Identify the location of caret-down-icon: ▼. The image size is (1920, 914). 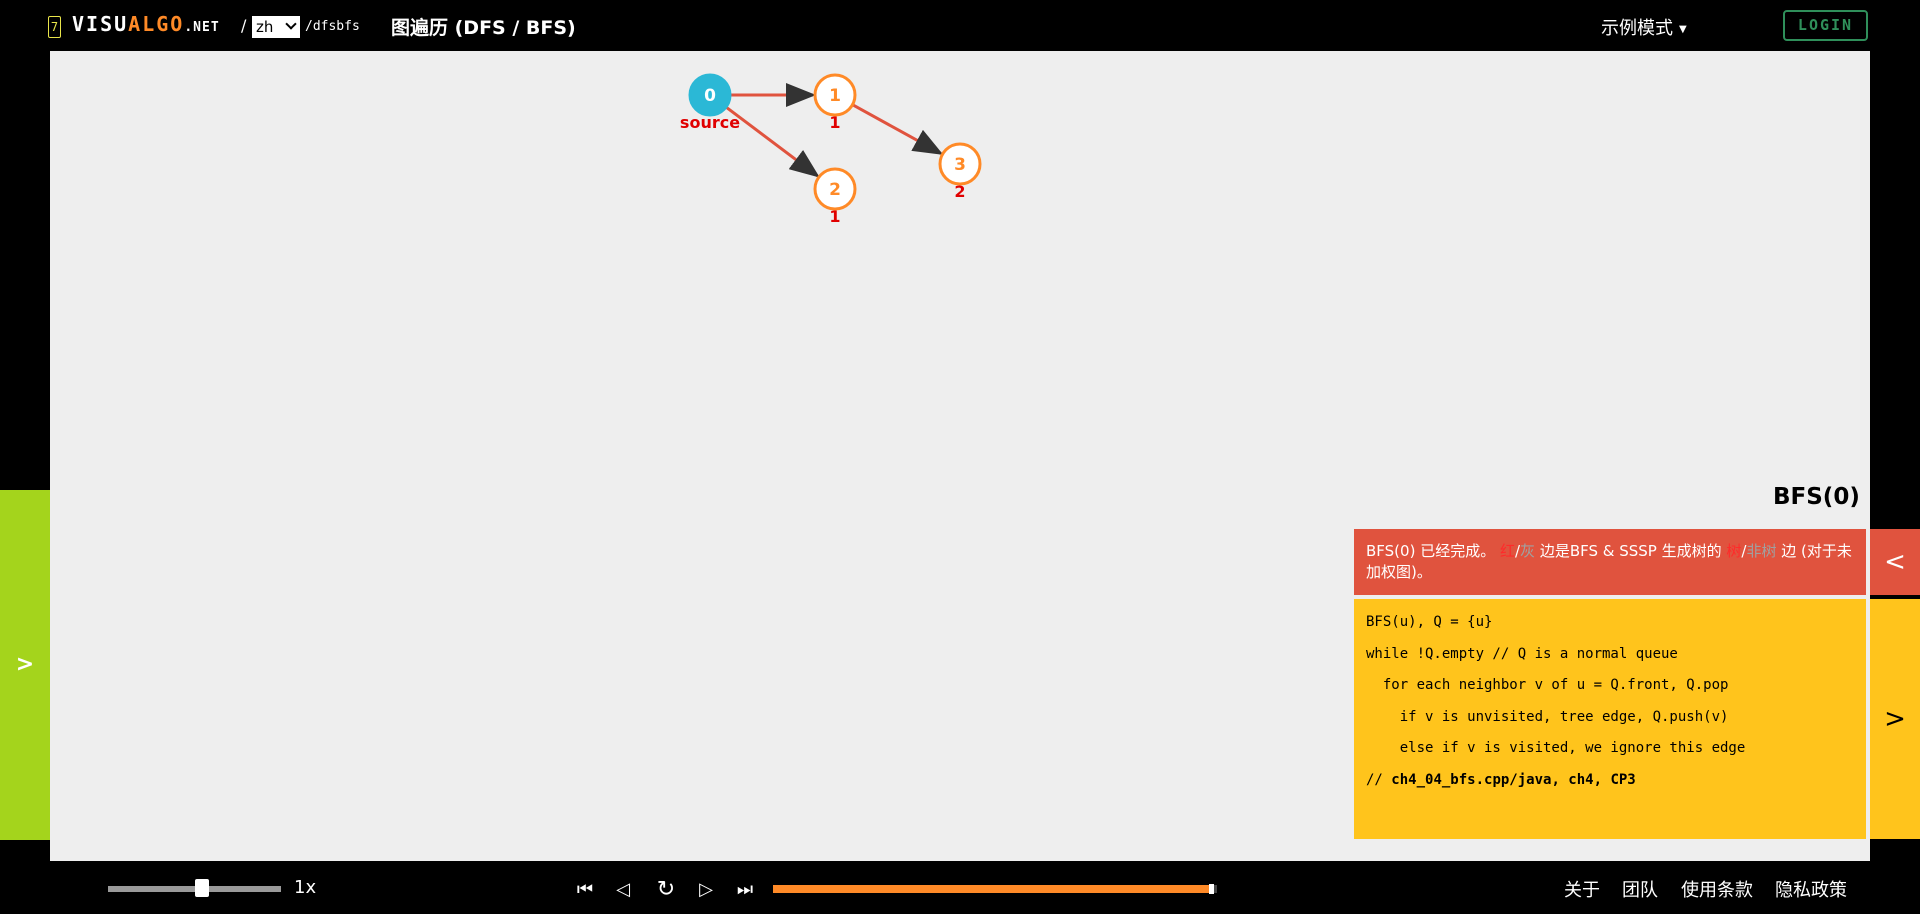
(1683, 29).